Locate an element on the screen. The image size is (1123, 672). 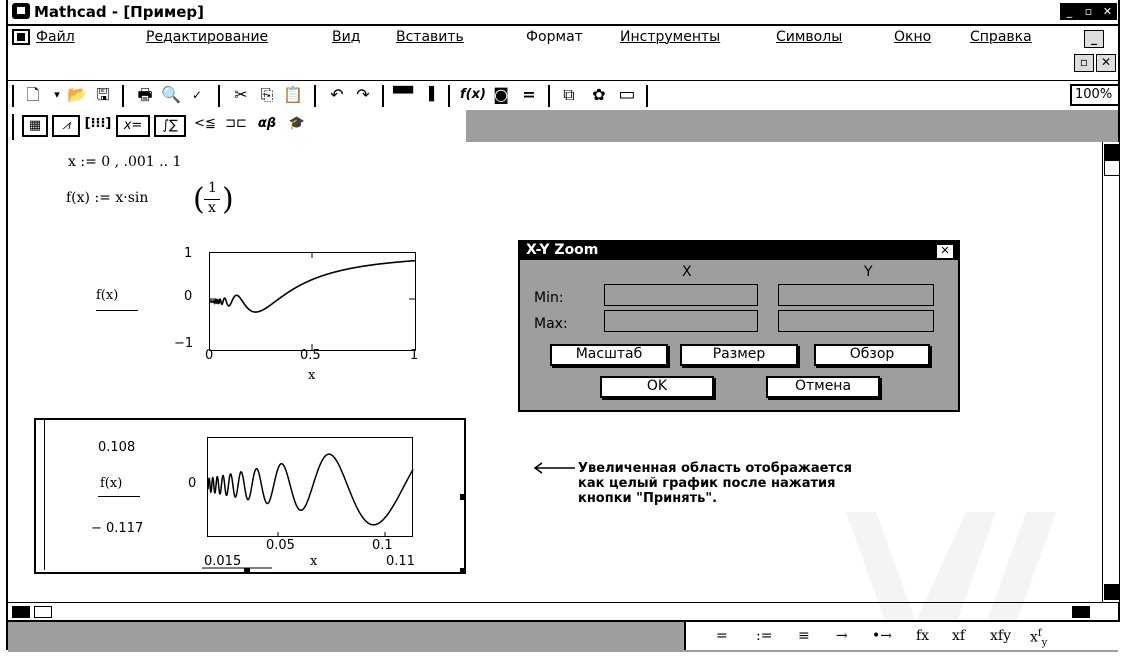
calculator-palette-icon: ▦ is located at coordinates (35, 126).